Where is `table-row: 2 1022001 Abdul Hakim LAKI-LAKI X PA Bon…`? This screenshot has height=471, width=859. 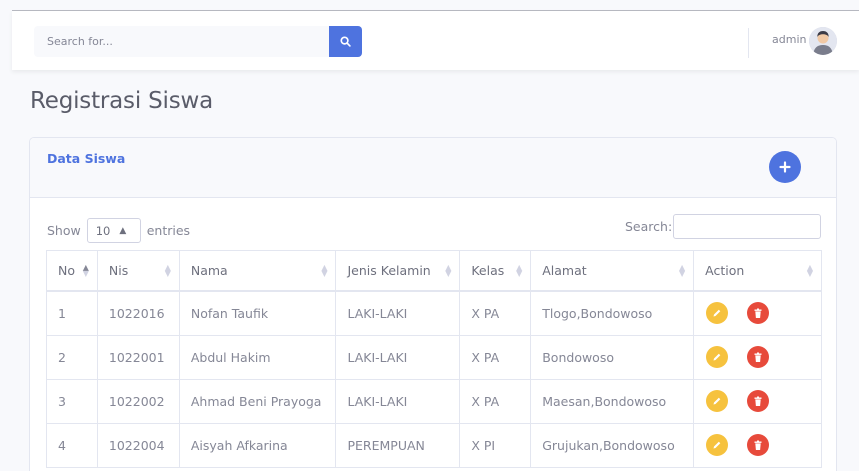 table-row: 2 1022001 Abdul Hakim LAKI-LAKI X PA Bon… is located at coordinates (434, 357).